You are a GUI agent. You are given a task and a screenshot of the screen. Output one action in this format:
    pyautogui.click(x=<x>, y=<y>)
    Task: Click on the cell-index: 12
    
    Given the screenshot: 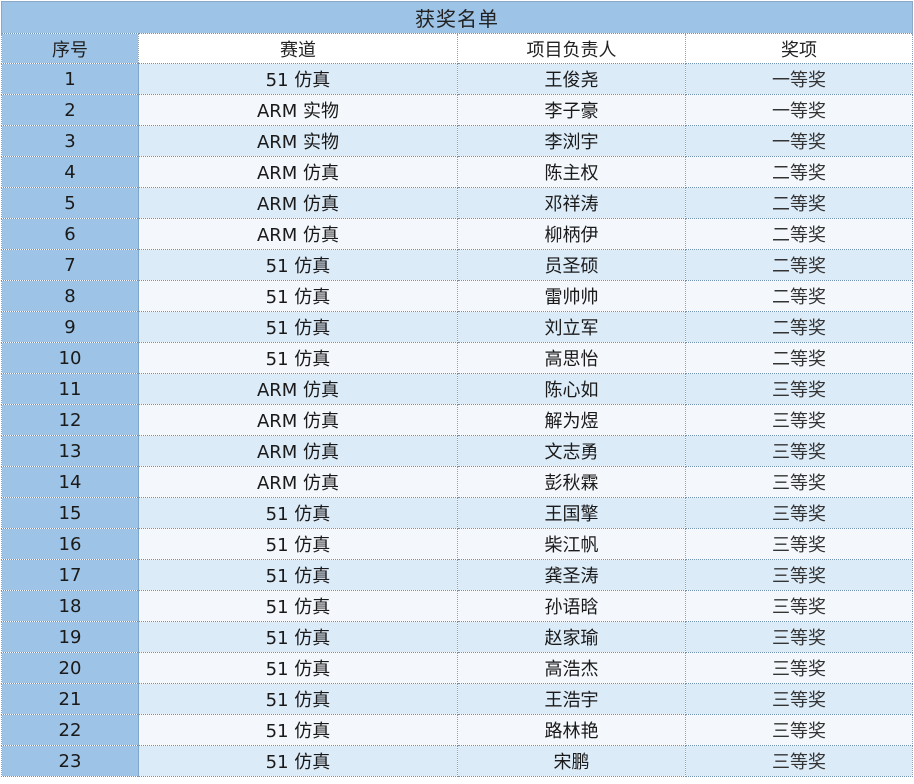 What is the action you would take?
    pyautogui.click(x=70, y=420)
    